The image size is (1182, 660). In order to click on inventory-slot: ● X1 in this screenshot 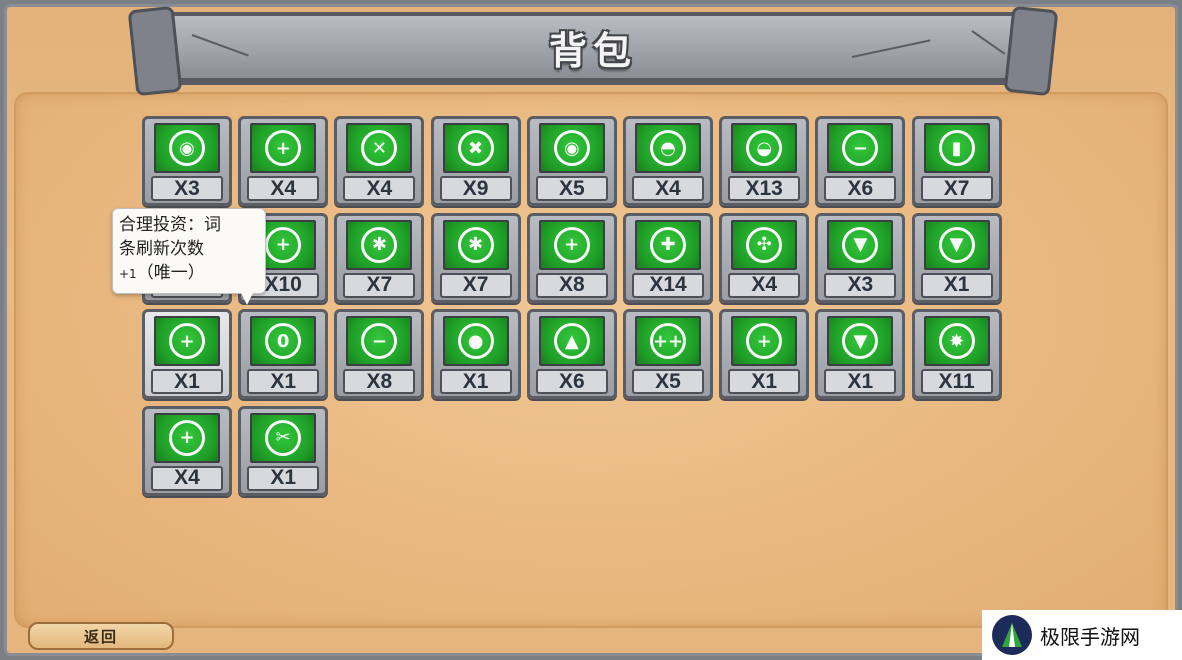, I will do `click(475, 354)`.